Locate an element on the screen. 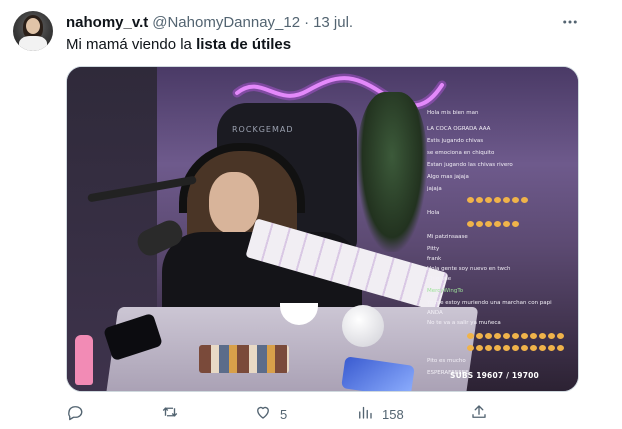 The image size is (622, 429). share-icon is located at coordinates (479, 414).